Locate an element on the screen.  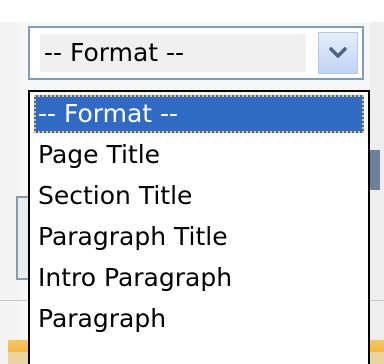
option-intro-paragraph: Intro Paragraph is located at coordinates (199, 278).